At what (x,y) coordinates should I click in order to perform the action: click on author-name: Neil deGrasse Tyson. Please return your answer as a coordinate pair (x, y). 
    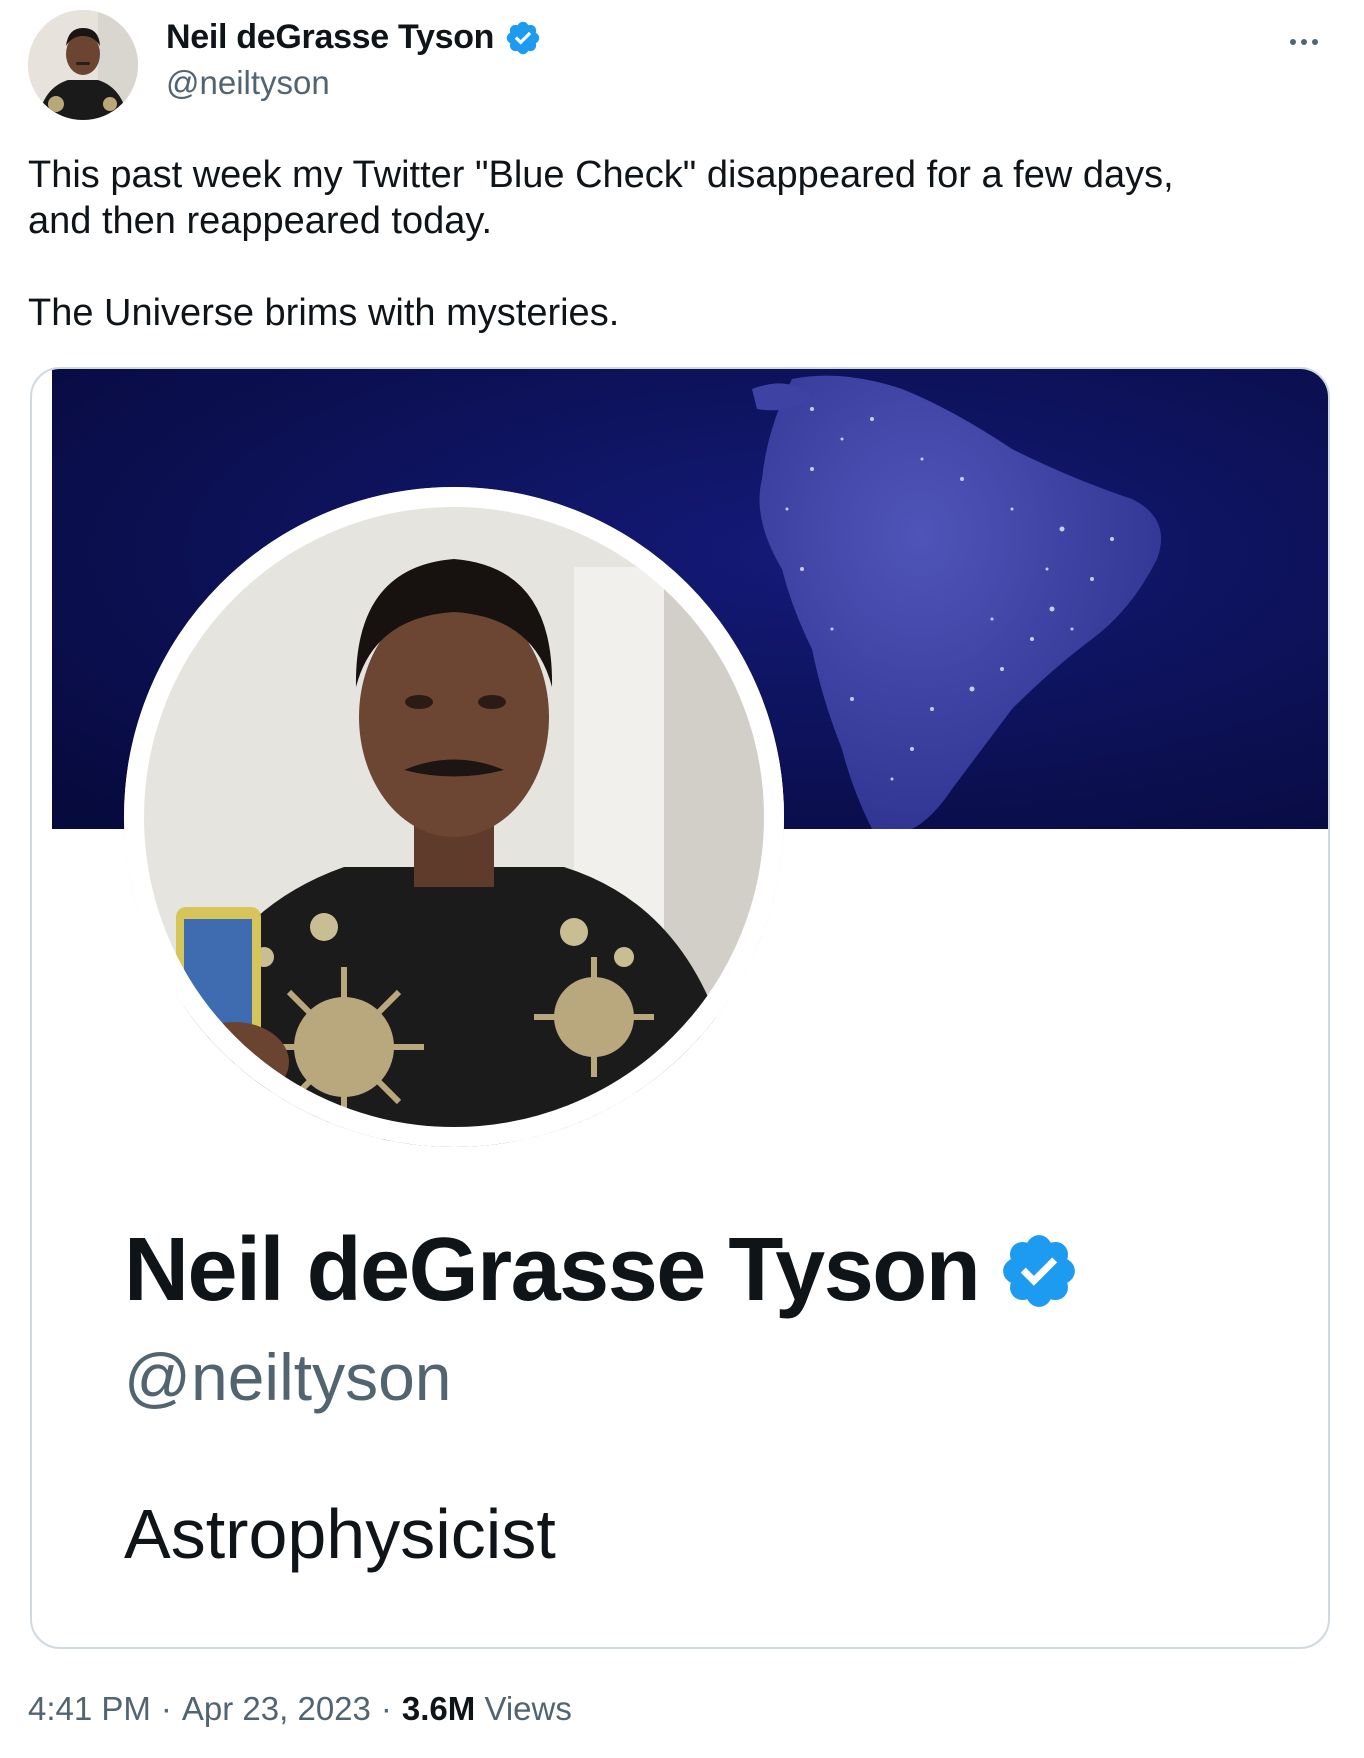
    Looking at the image, I should click on (354, 37).